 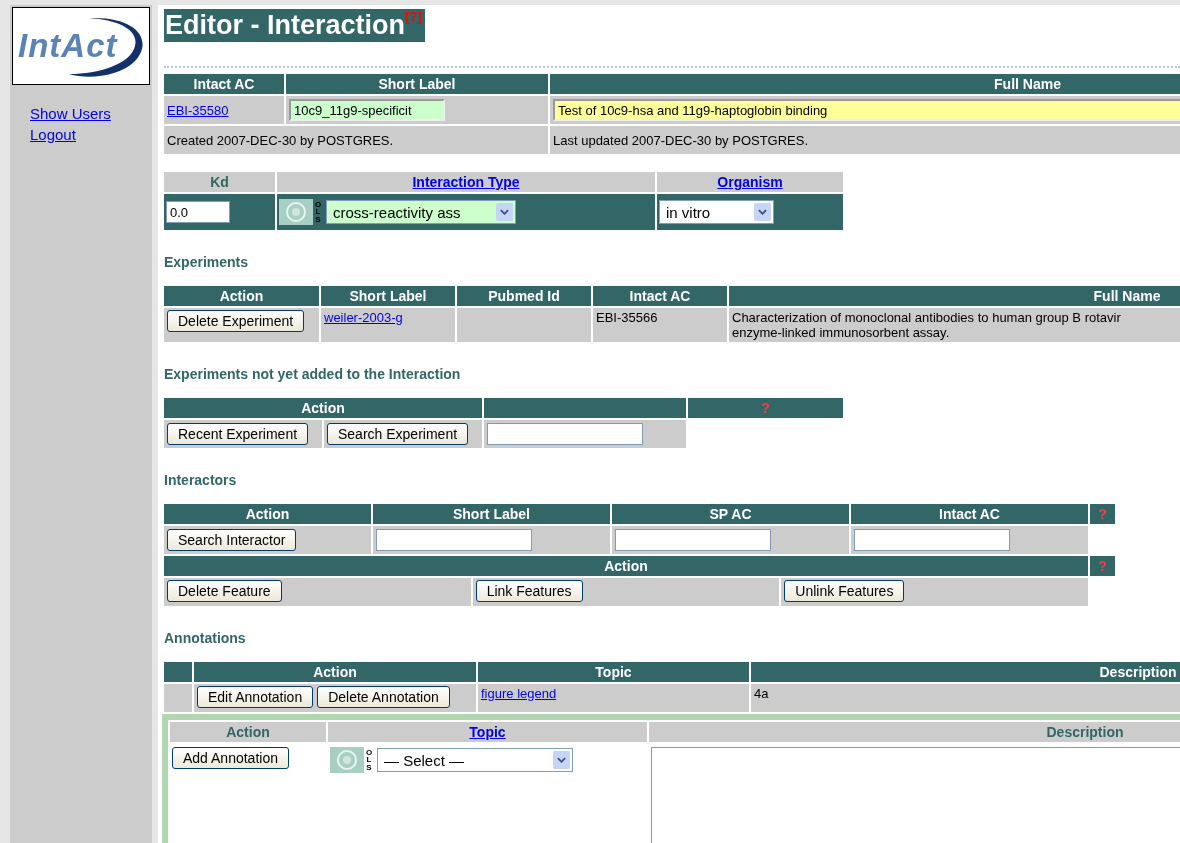 I want to click on search-field, so click(x=565, y=434).